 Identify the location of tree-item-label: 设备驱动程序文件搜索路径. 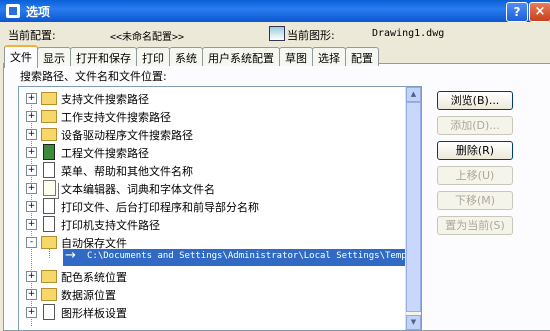
(127, 135).